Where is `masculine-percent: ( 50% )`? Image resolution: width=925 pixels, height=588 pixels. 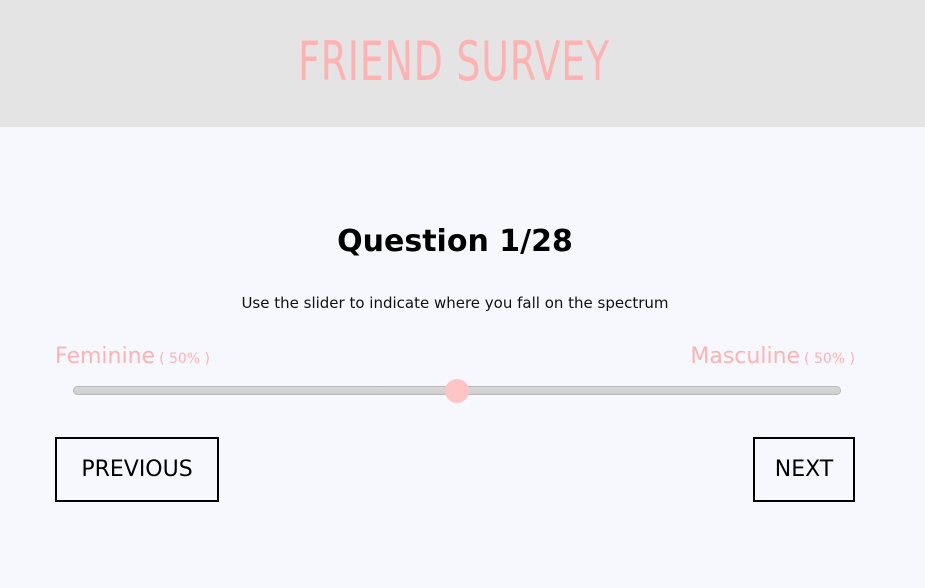 masculine-percent: ( 50% ) is located at coordinates (829, 359).